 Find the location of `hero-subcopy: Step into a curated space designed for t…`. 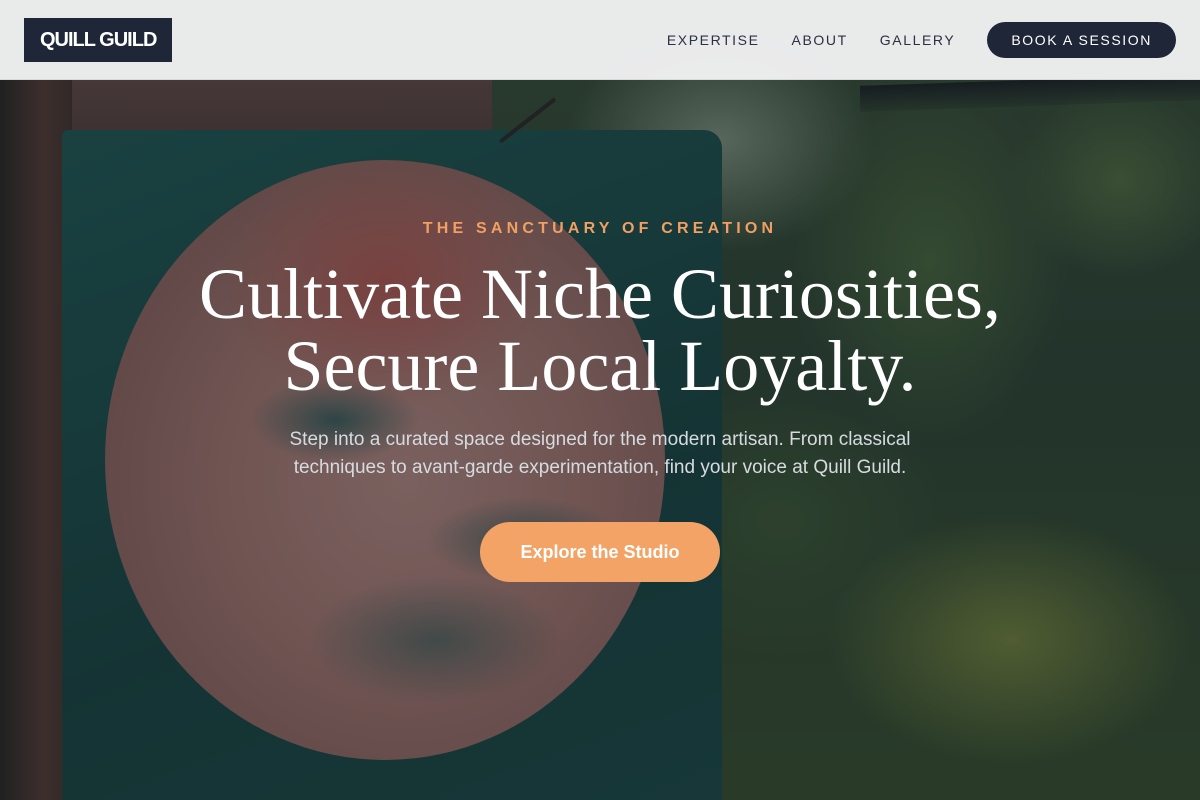

hero-subcopy: Step into a curated space designed for t… is located at coordinates (600, 453).